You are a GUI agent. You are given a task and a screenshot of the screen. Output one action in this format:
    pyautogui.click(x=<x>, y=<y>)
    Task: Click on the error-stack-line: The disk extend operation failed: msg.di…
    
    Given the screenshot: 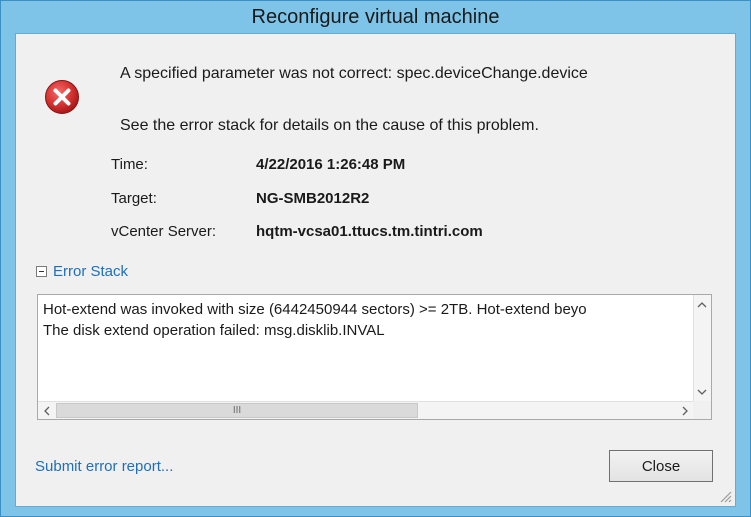 What is the action you would take?
    pyautogui.click(x=214, y=330)
    